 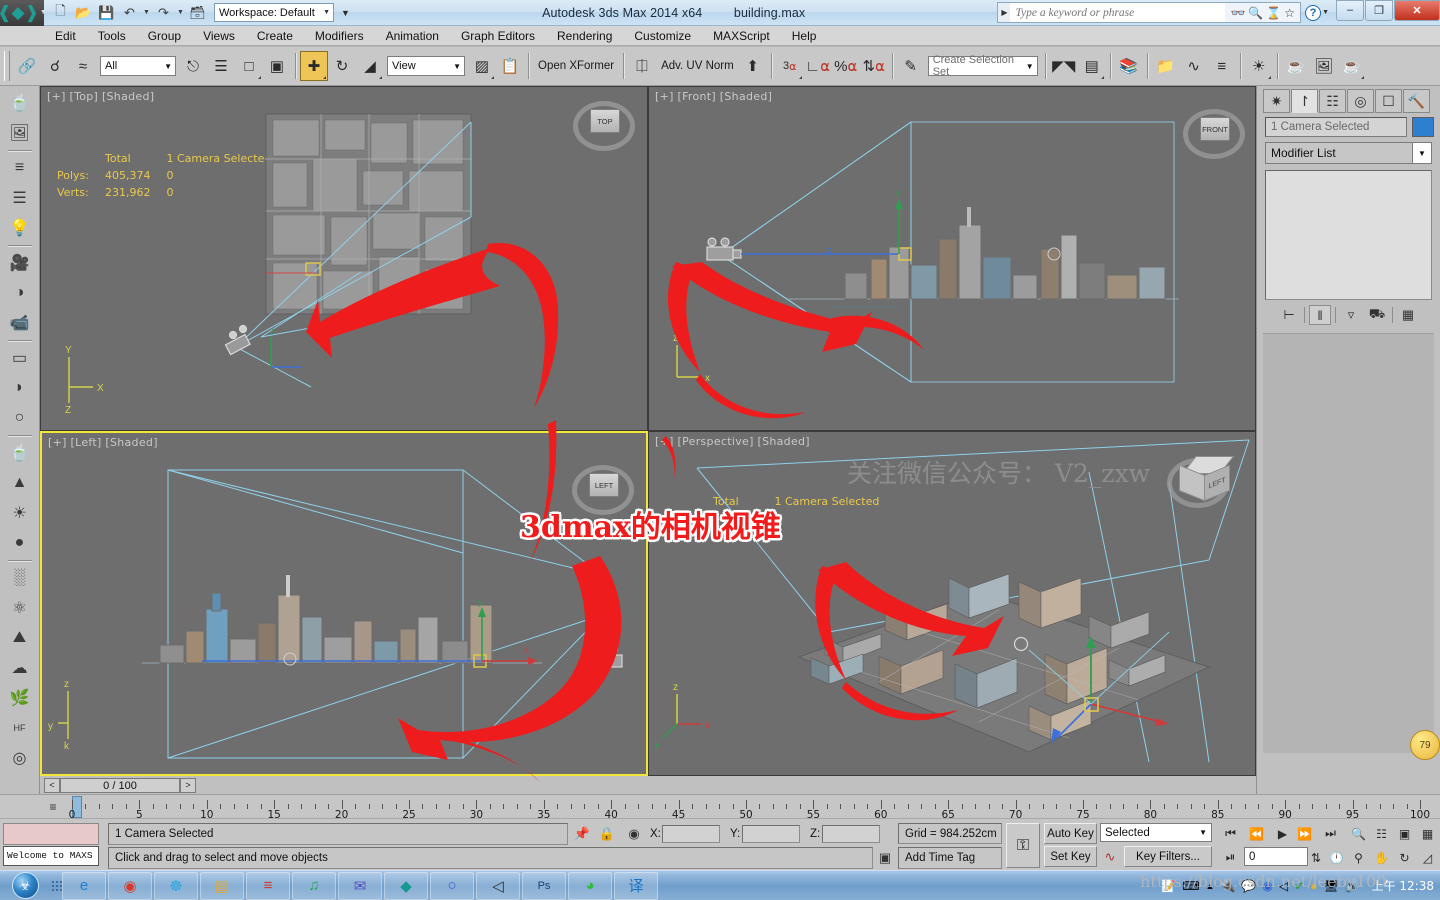 What do you see at coordinates (20, 698) in the screenshot?
I see `grass-icon: 🌿` at bounding box center [20, 698].